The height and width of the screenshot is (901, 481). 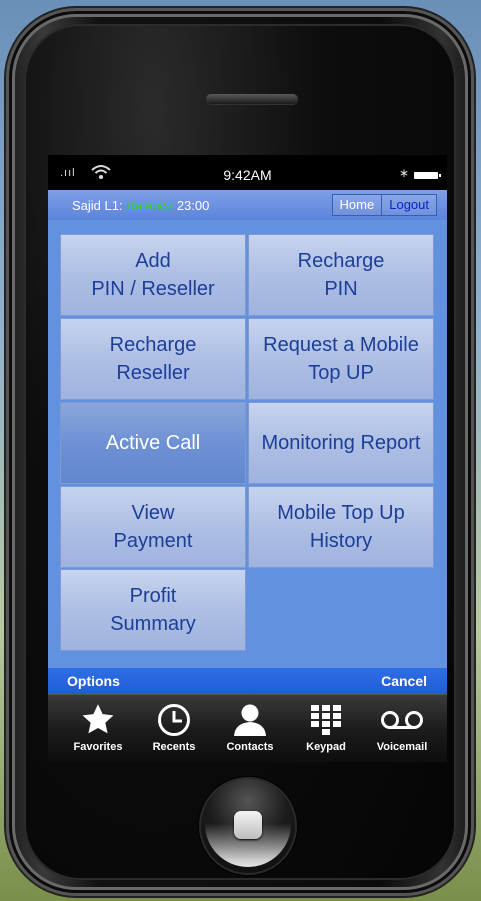 What do you see at coordinates (174, 747) in the screenshot?
I see `tab-label: Recents` at bounding box center [174, 747].